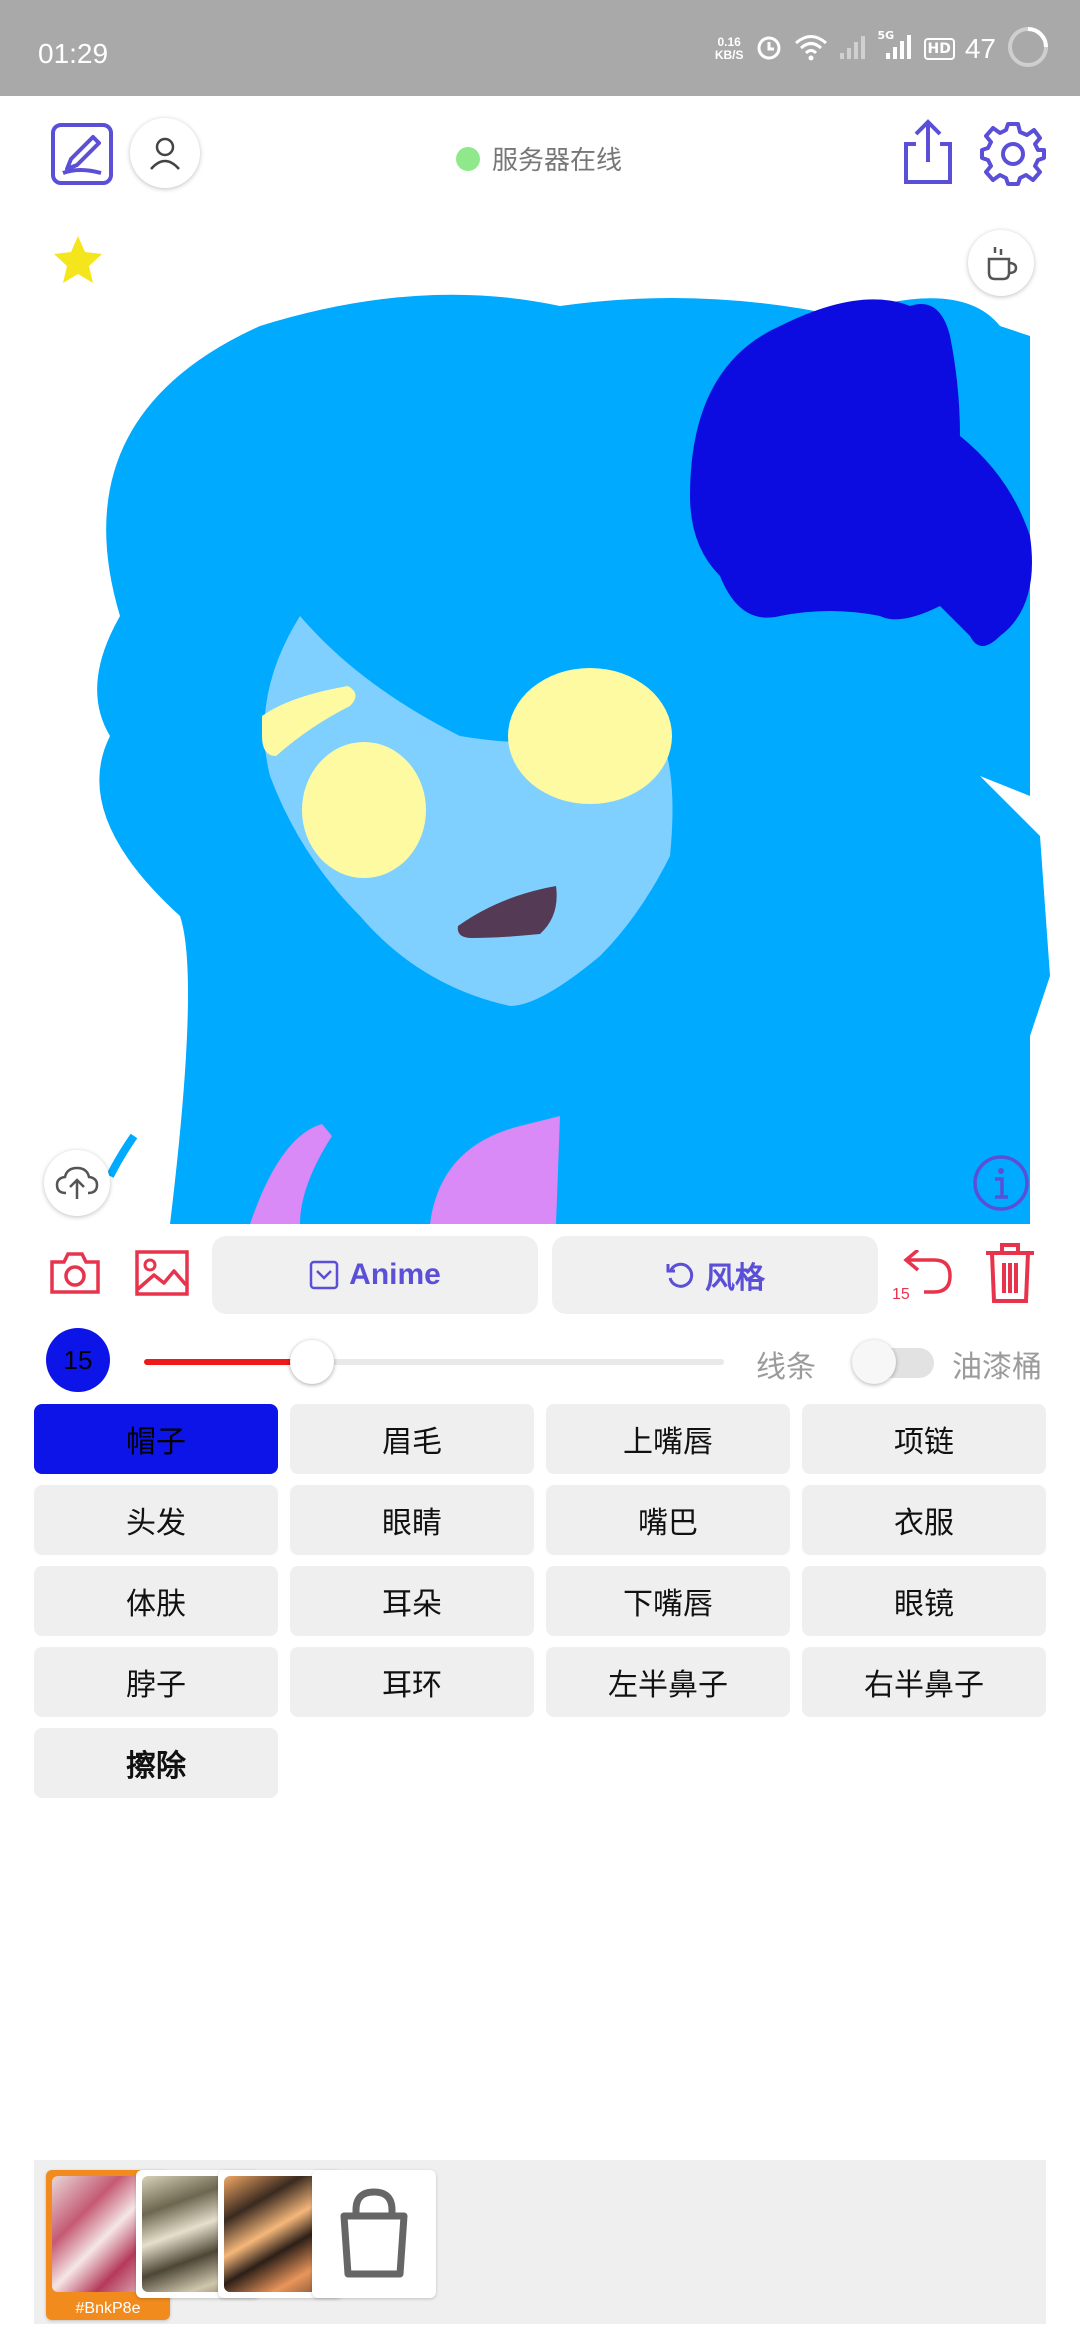  What do you see at coordinates (364, 810) in the screenshot?
I see `left-eye-region` at bounding box center [364, 810].